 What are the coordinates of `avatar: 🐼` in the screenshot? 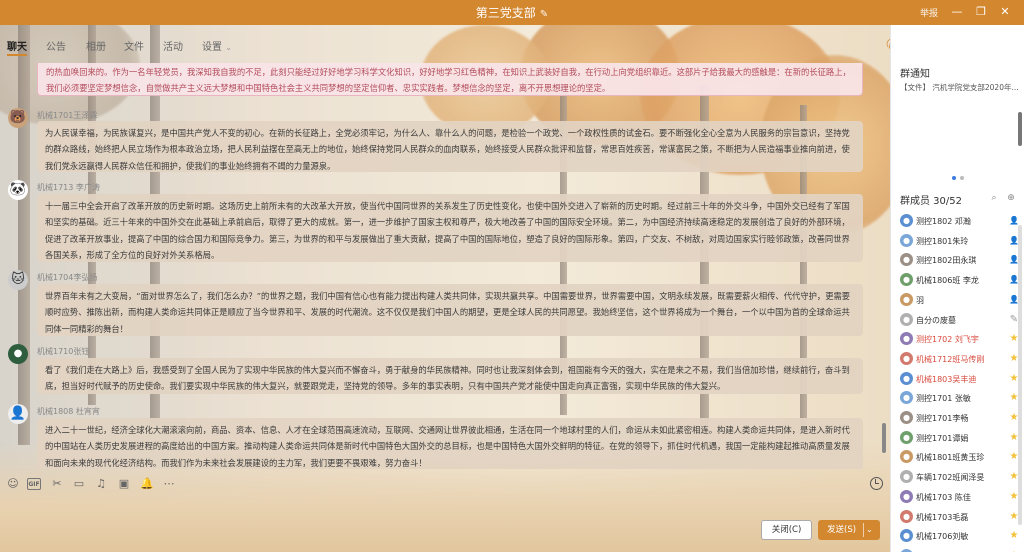 It's located at (18, 190).